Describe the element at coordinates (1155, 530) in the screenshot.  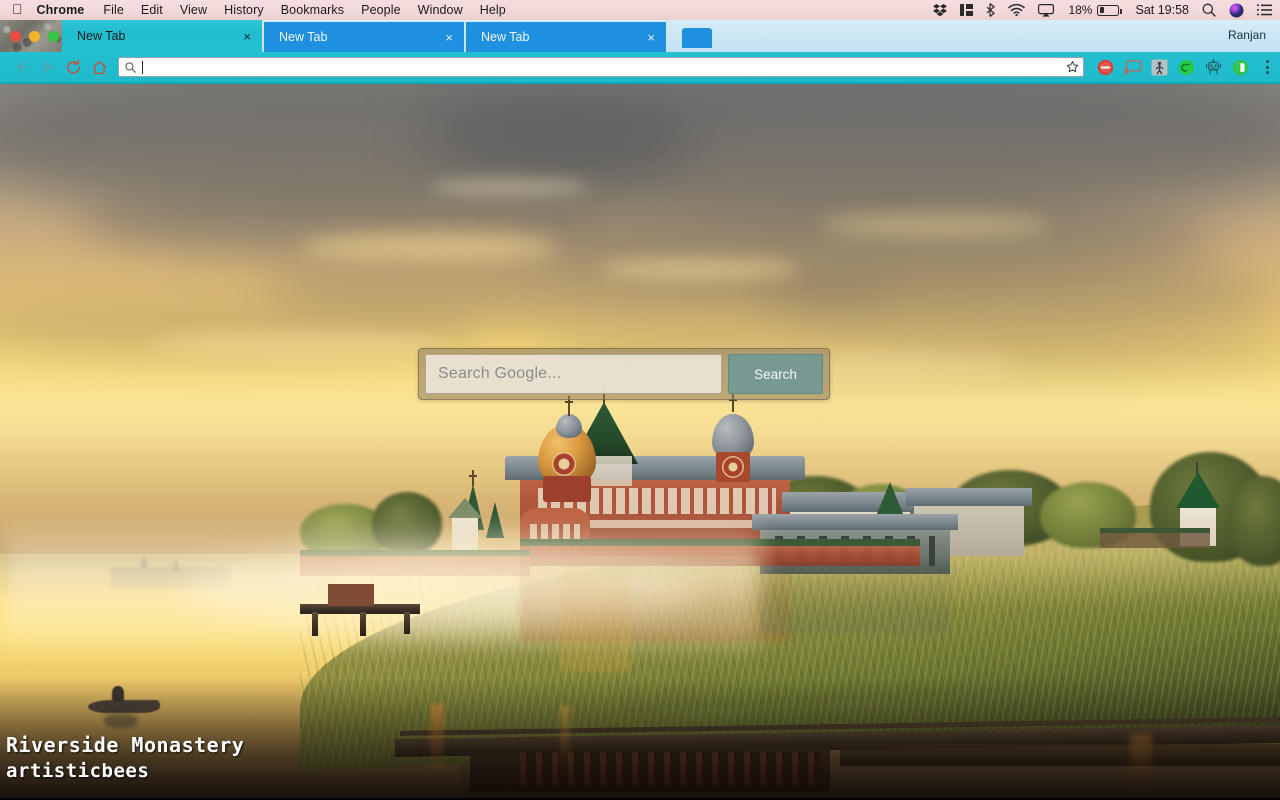
I see `right-wall-ridge` at that location.